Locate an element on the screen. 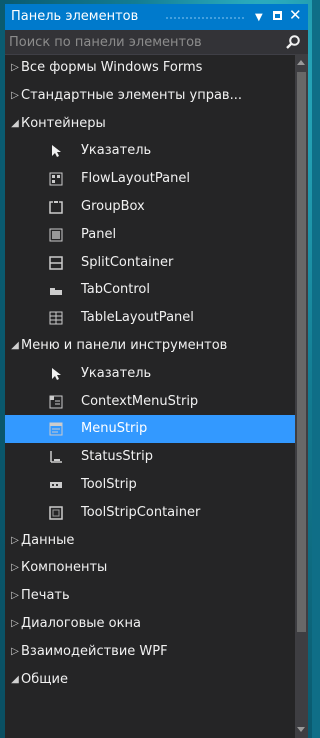 This screenshot has width=320, height=738. toolbox-item: ToolStripContainer is located at coordinates (150, 513).